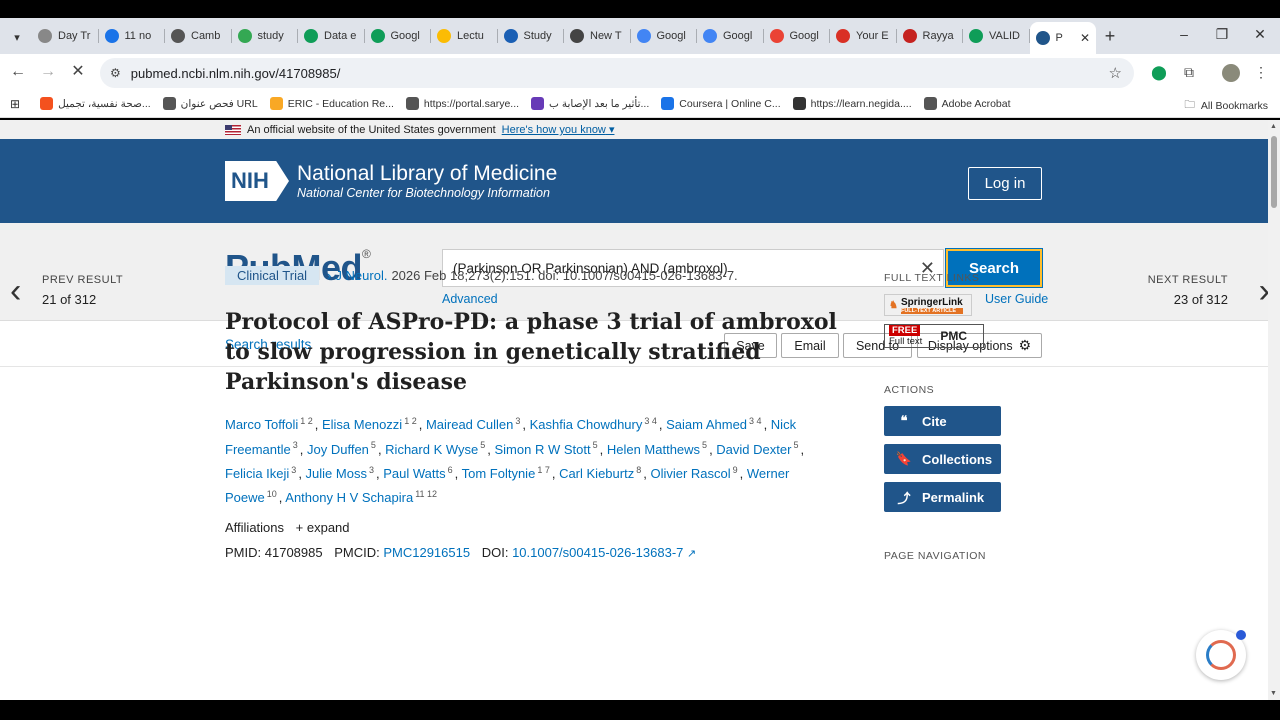 Image resolution: width=1280 pixels, height=720 pixels. I want to click on page-navigation-heading: PAGE NAVIGATION, so click(935, 556).